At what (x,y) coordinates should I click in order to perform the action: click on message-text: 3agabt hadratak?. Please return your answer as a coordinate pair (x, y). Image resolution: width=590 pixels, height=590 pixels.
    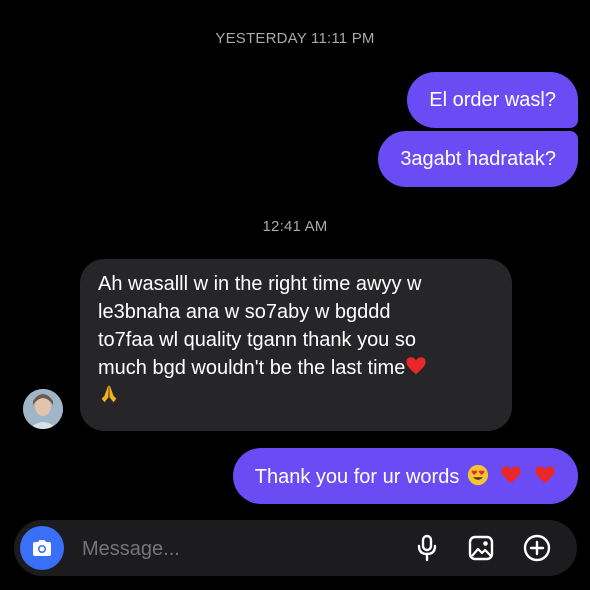
    Looking at the image, I should click on (478, 159).